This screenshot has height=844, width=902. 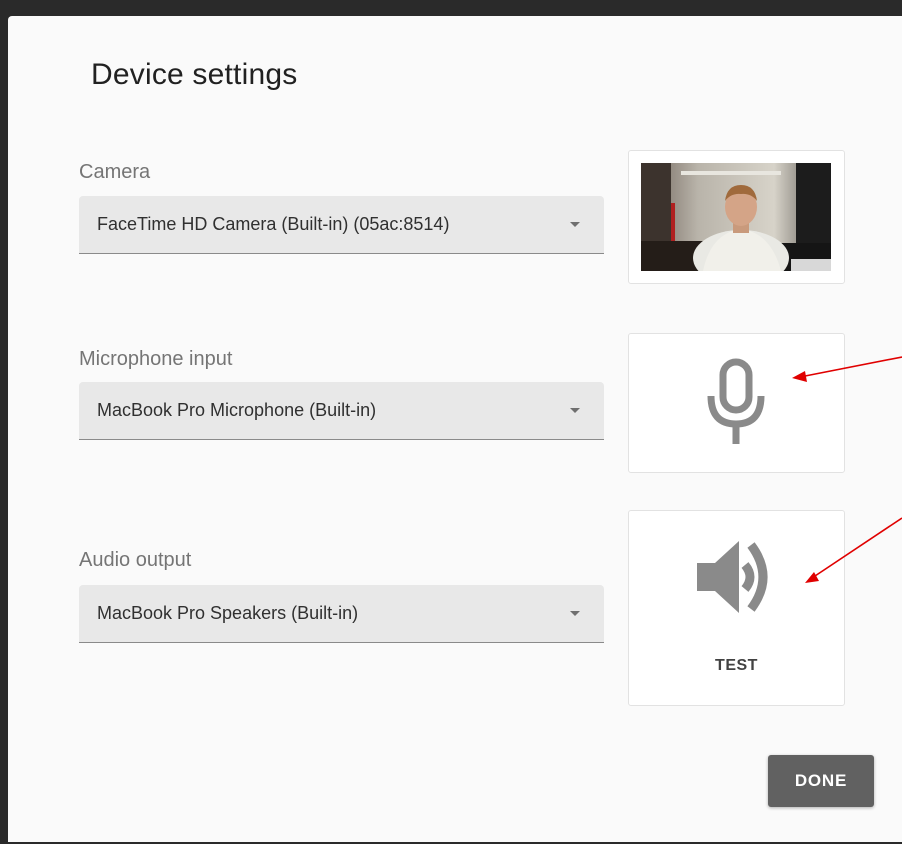 I want to click on microphone-level-card, so click(x=736, y=403).